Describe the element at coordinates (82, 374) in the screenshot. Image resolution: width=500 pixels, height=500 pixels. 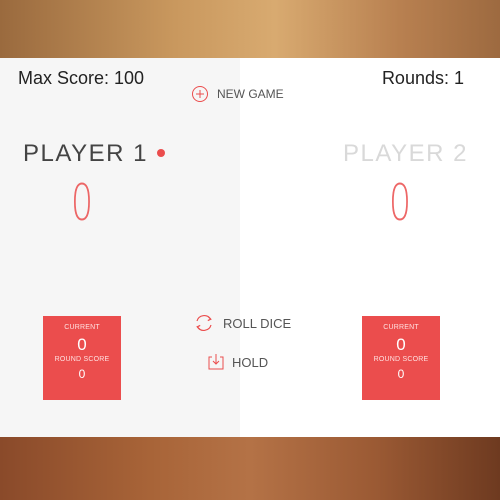
I see `player-1-round-score-value: 0` at that location.